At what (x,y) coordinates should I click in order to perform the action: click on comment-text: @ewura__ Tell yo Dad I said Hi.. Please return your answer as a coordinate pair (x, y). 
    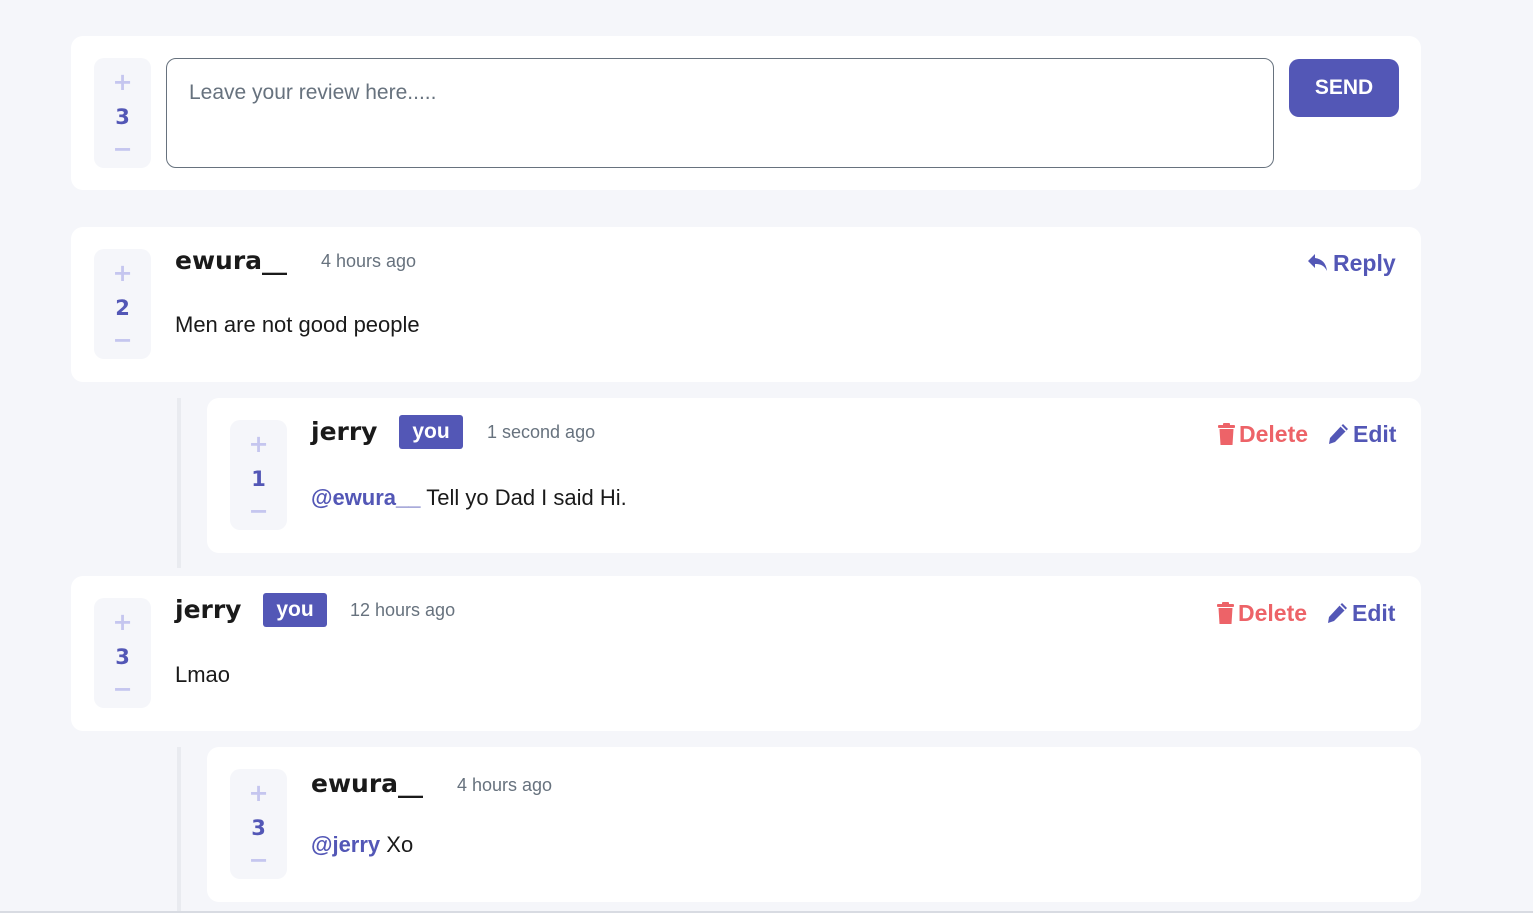
    Looking at the image, I should click on (469, 498).